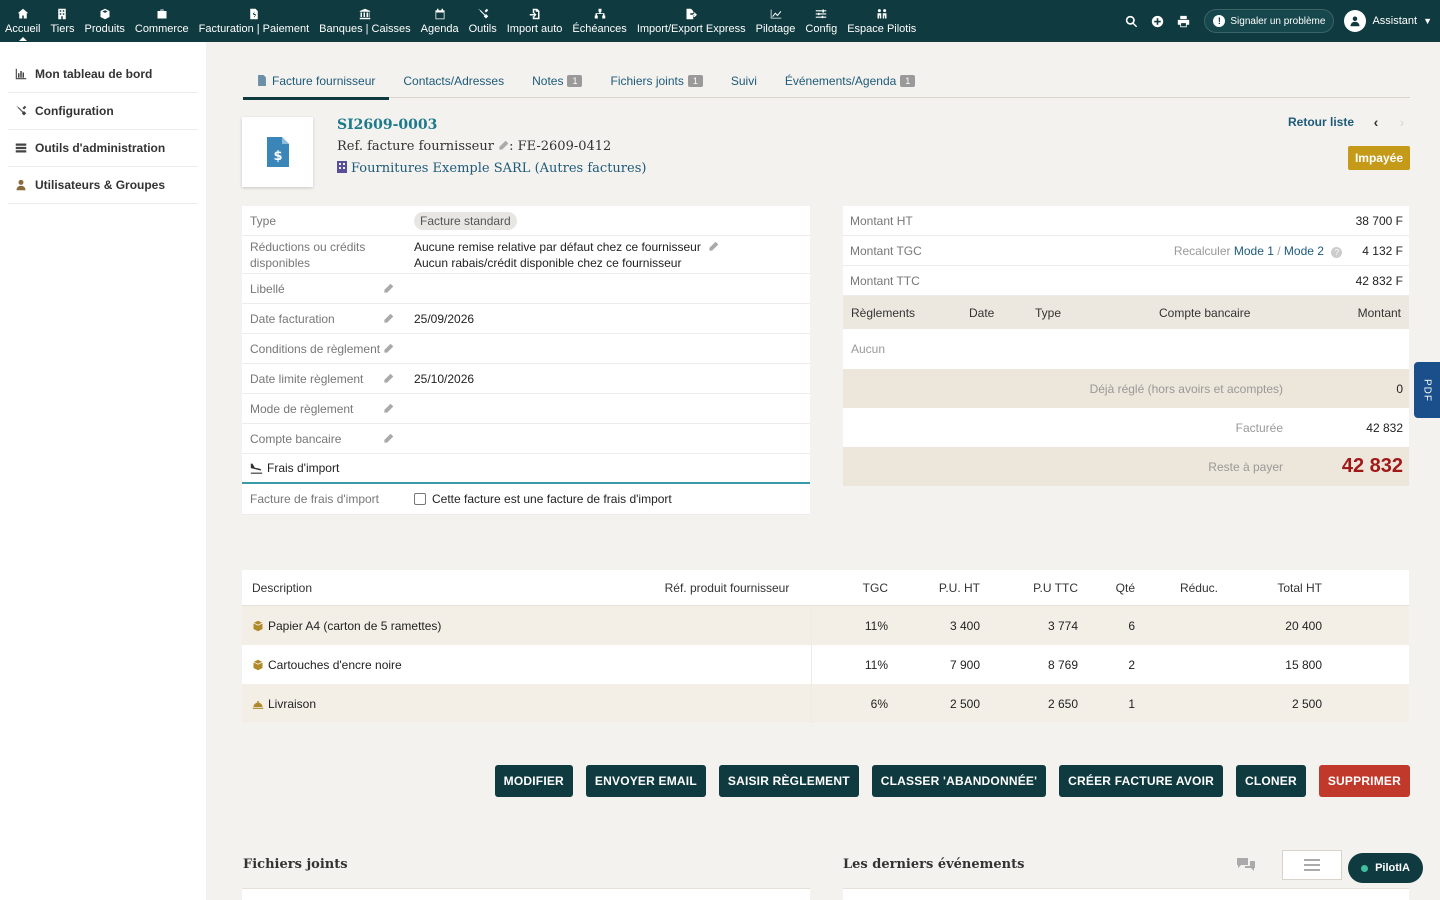 This screenshot has height=900, width=1440. Describe the element at coordinates (1376, 122) in the screenshot. I see `chevron-left-icon: ‹` at that location.